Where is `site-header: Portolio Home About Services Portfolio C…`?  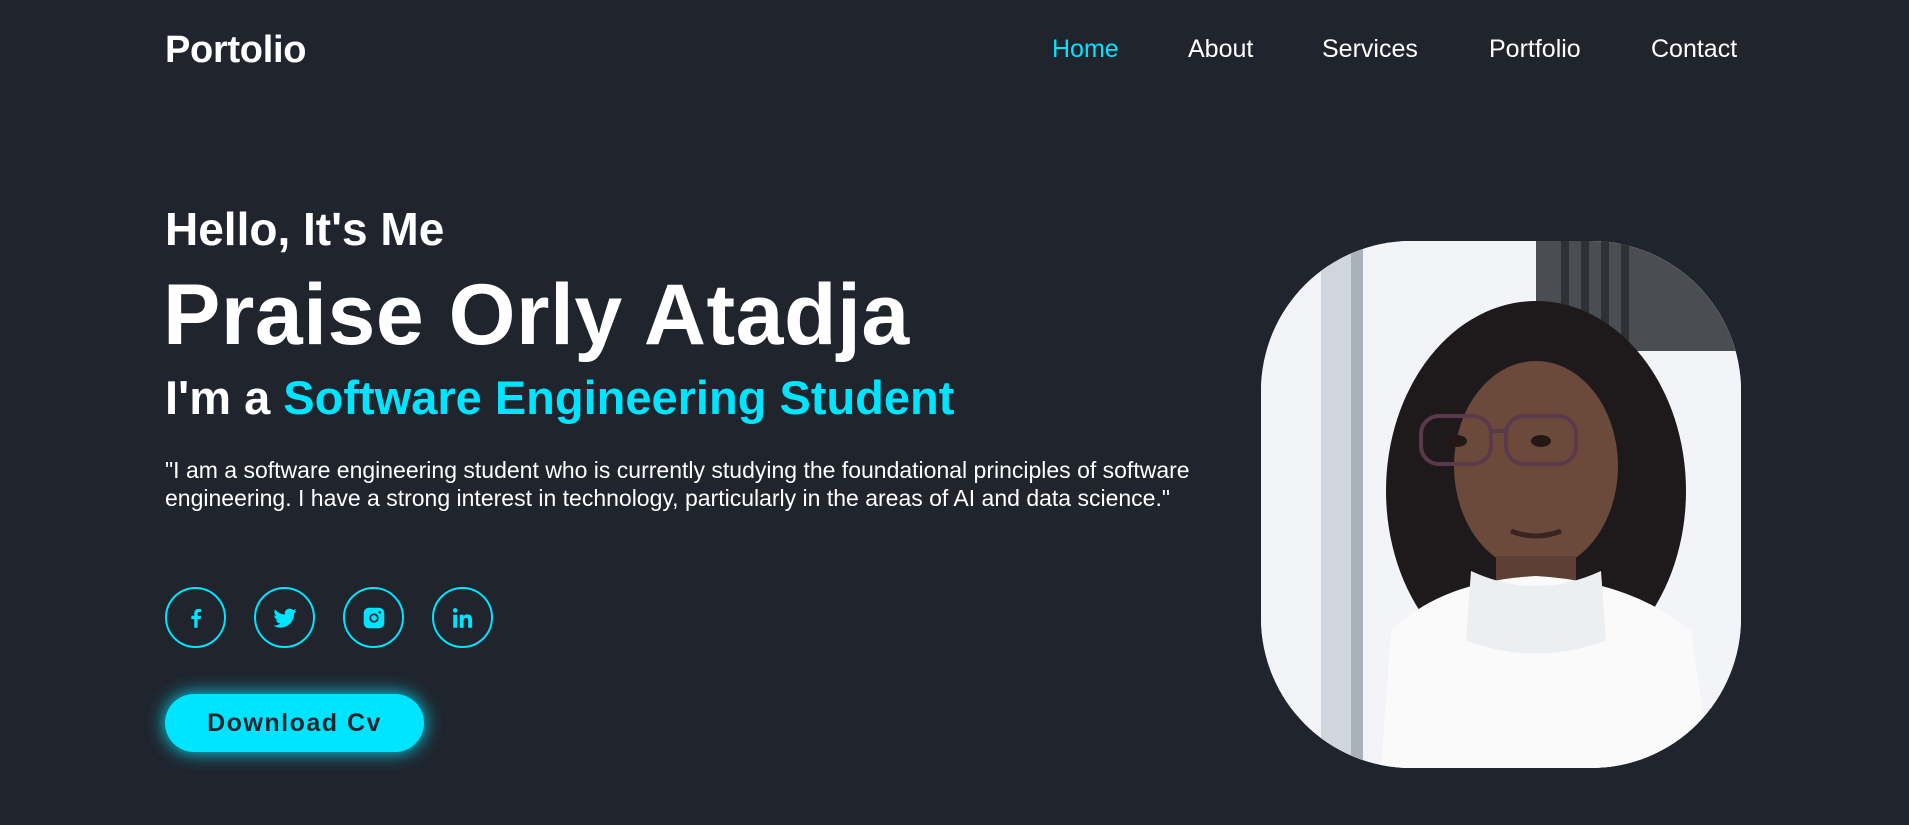
site-header: Portolio Home About Services Portfolio C… is located at coordinates (954, 50).